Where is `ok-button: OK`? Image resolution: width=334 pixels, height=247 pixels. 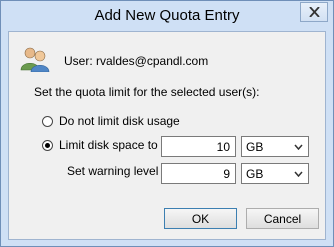
ok-button: OK is located at coordinates (200, 218).